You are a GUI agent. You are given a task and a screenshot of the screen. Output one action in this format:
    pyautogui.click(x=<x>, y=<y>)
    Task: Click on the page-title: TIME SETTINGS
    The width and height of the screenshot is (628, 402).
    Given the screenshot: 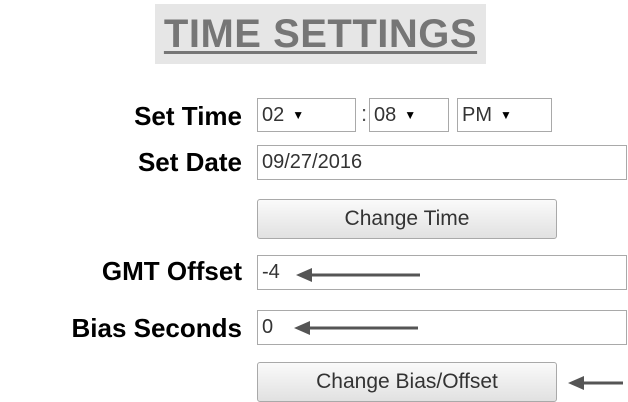 What is the action you would take?
    pyautogui.click(x=320, y=34)
    